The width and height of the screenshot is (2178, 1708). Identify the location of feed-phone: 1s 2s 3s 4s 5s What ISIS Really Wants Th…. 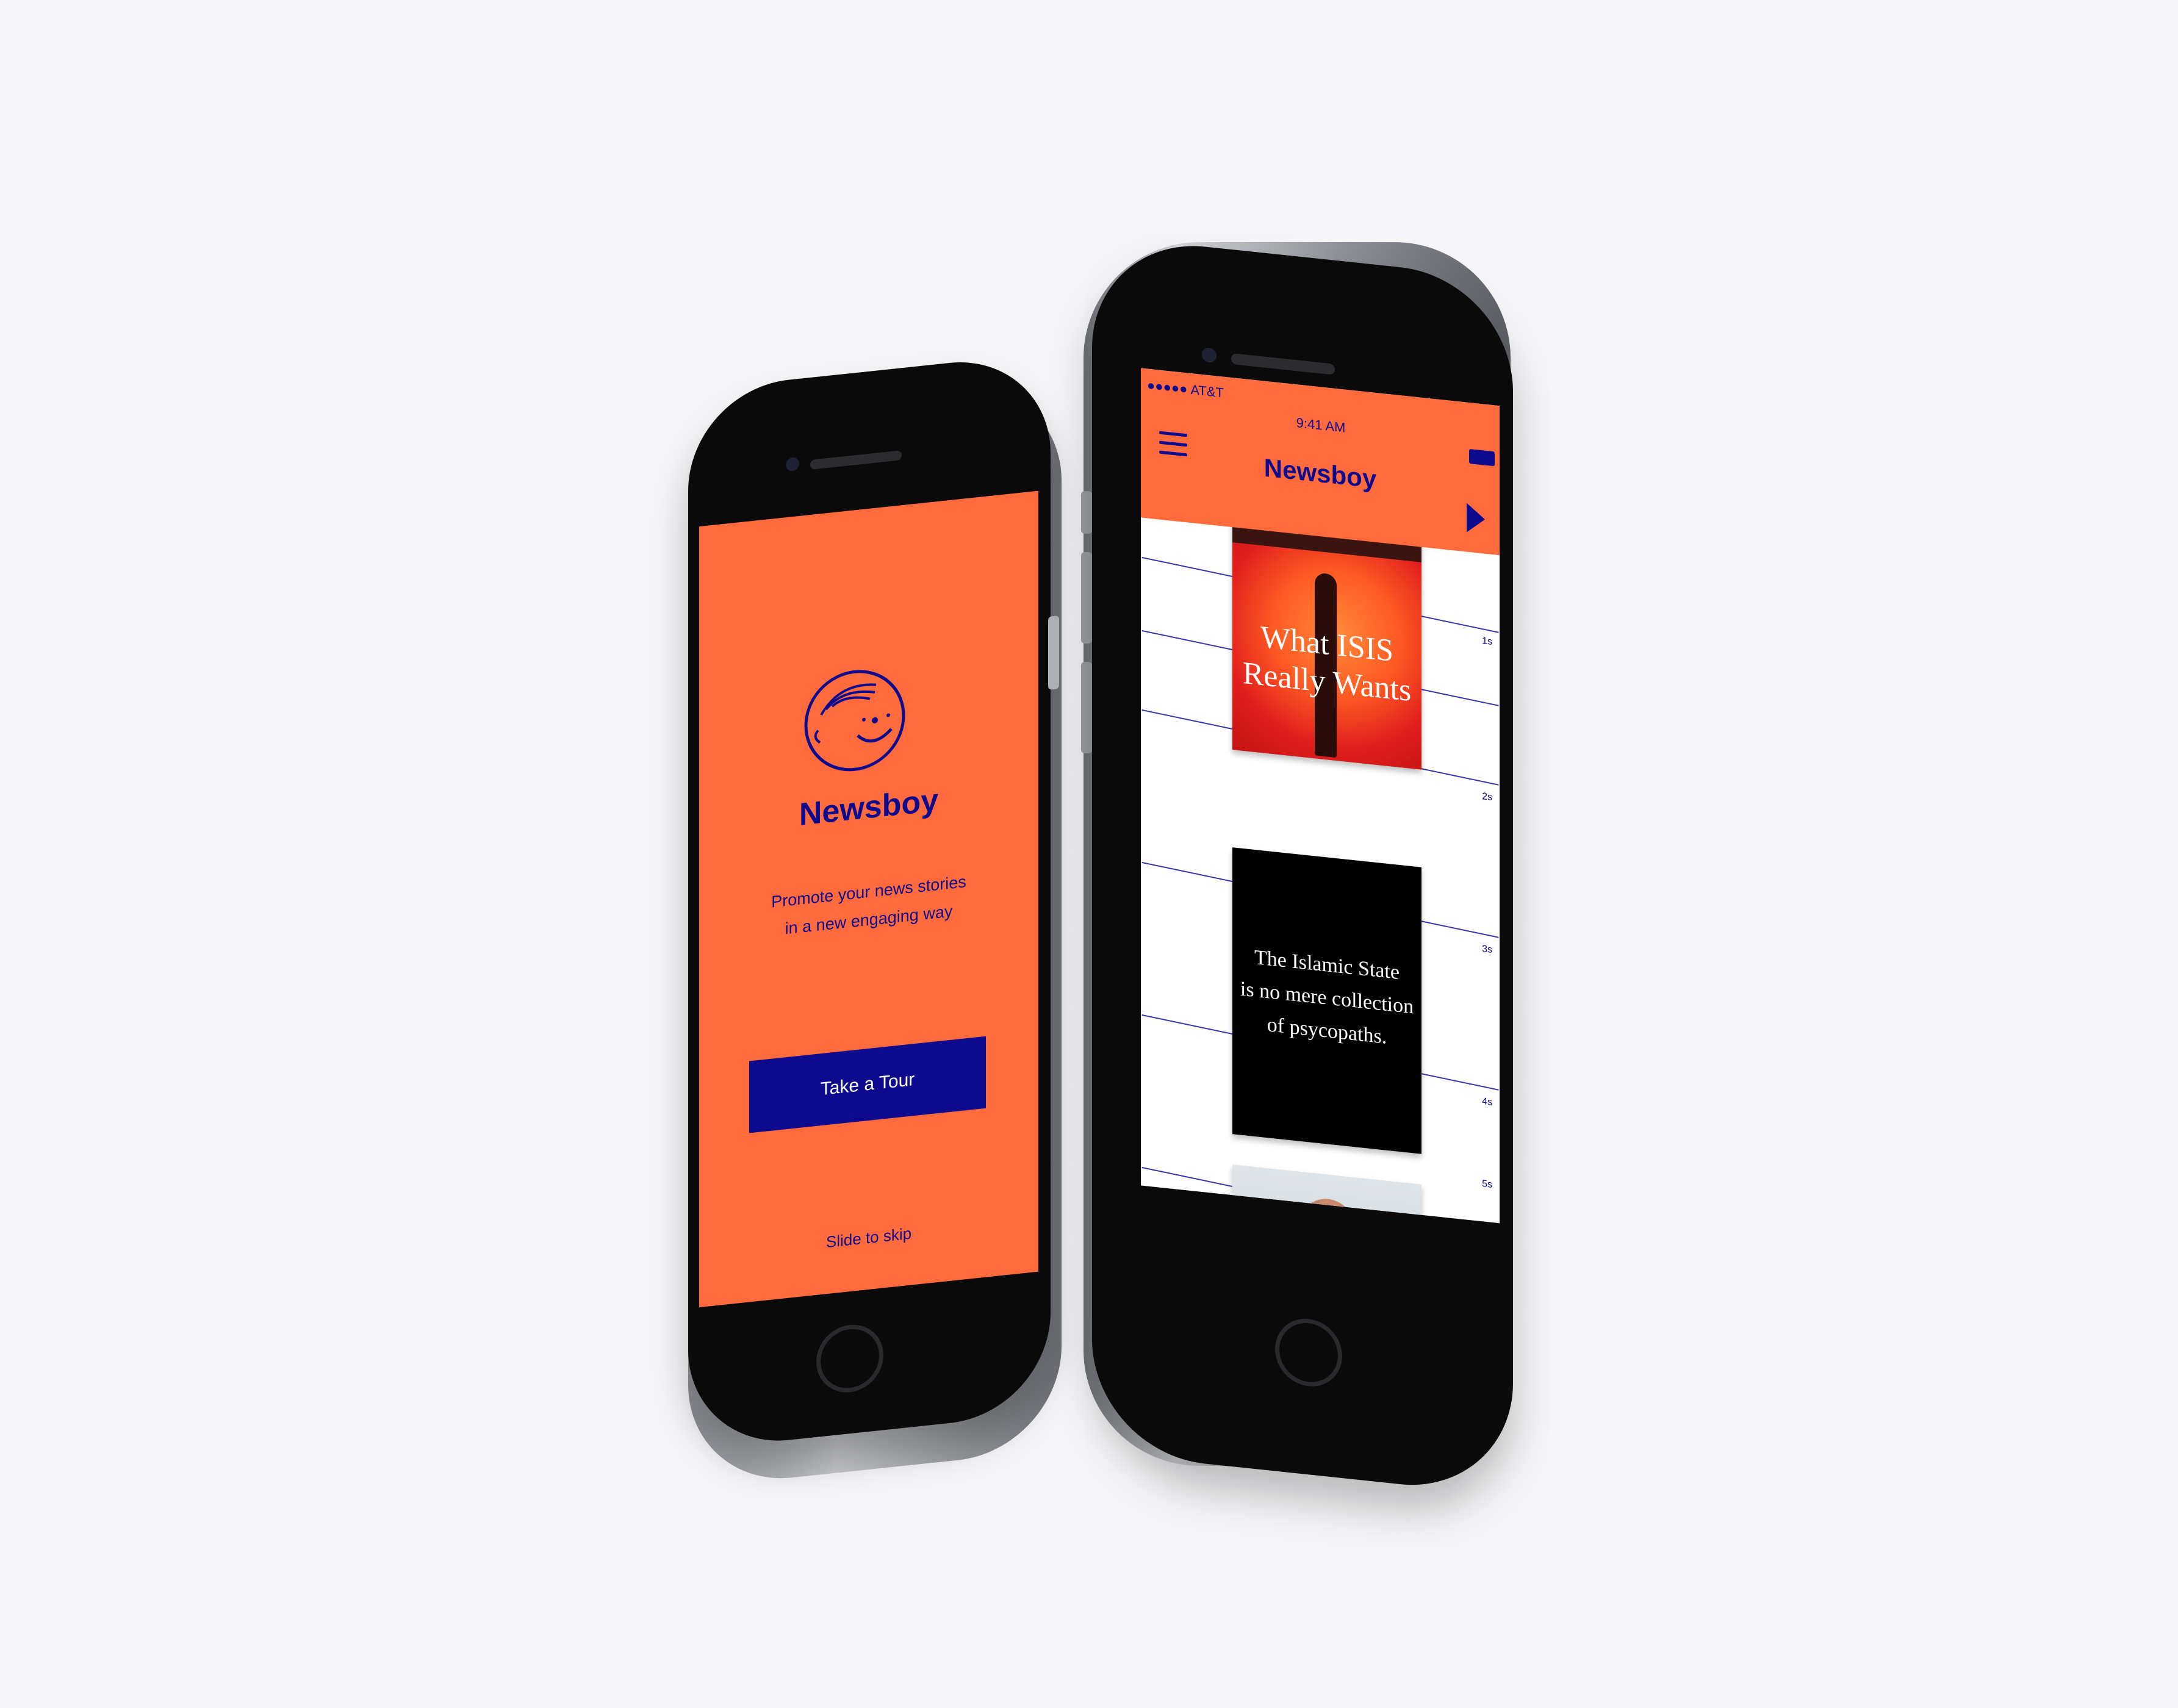
(1297, 865).